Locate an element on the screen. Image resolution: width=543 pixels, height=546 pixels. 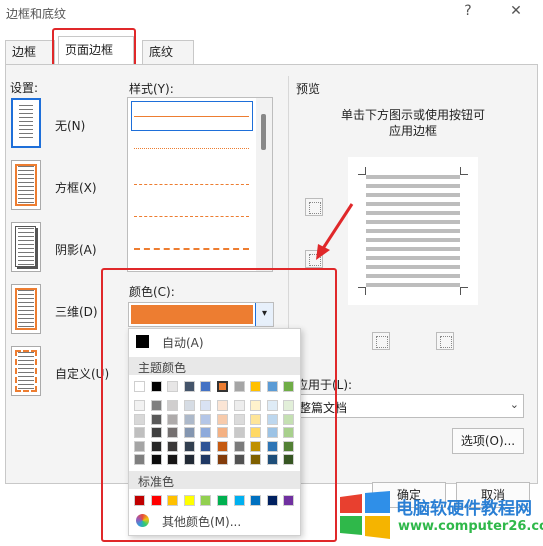
preview-label: 预览 is located at coordinates (308, 89).